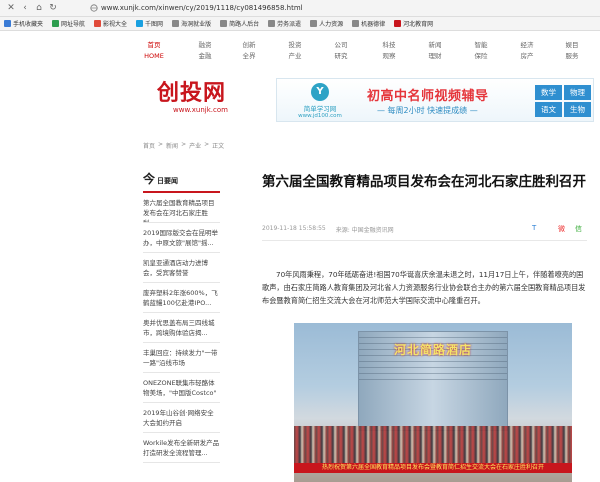 This screenshot has height=482, width=600. Describe the element at coordinates (435, 51) in the screenshot. I see `nav-item: 新闻 理财` at that location.